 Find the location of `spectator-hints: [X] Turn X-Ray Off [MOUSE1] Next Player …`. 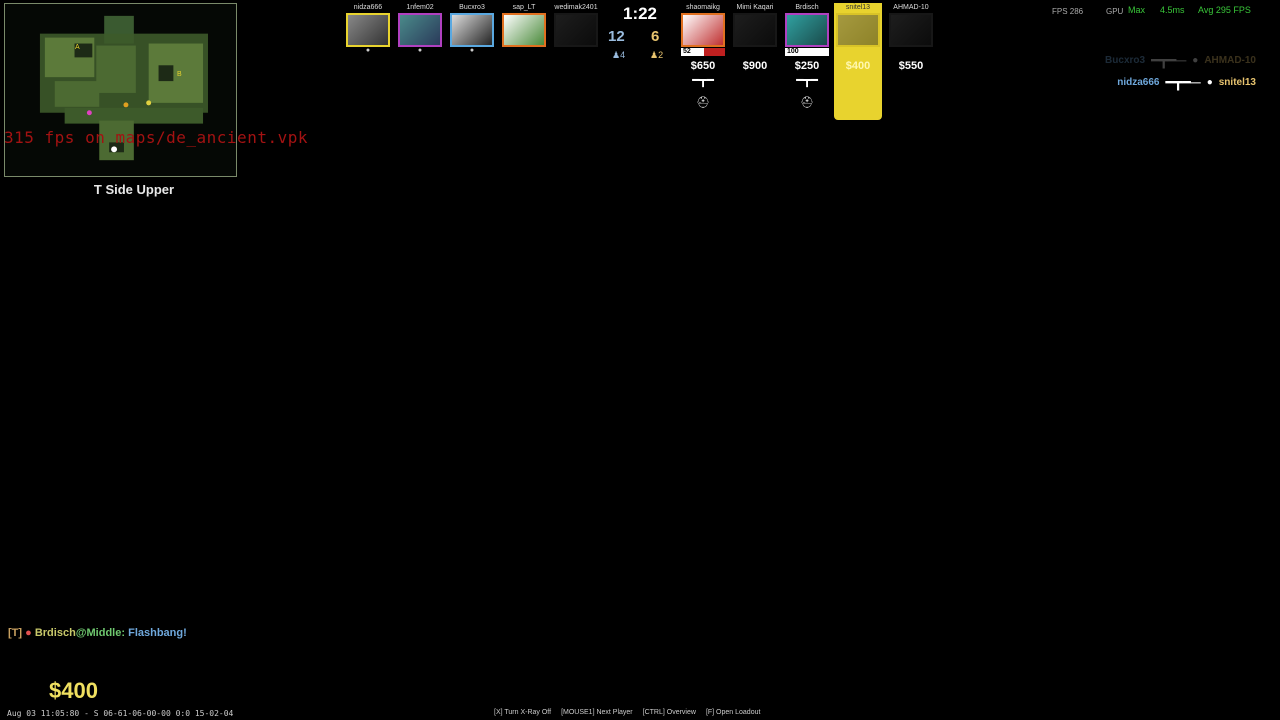

spectator-hints: [X] Turn X-Ray Off [MOUSE1] Next Player … is located at coordinates (627, 712).